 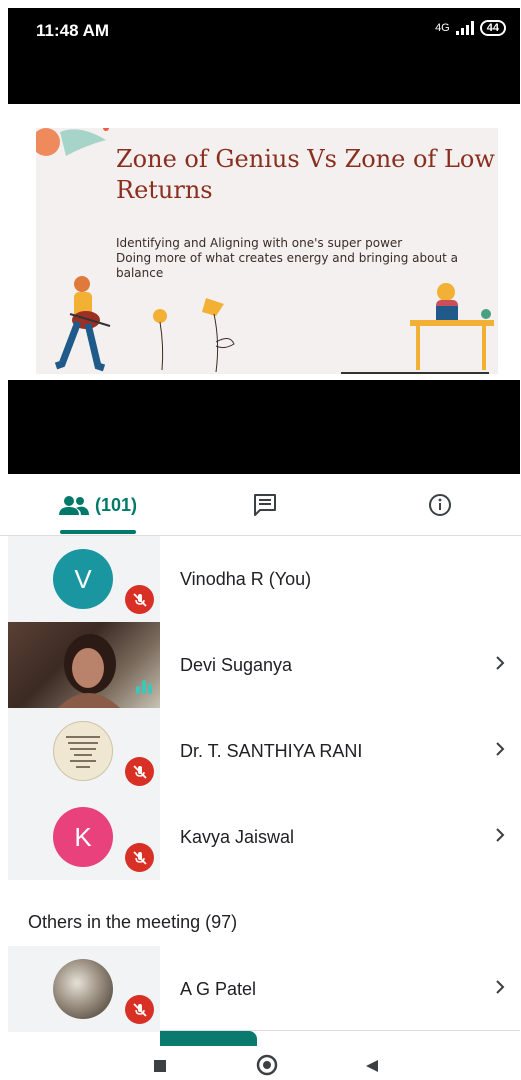 I want to click on info-icon, so click(x=440, y=505).